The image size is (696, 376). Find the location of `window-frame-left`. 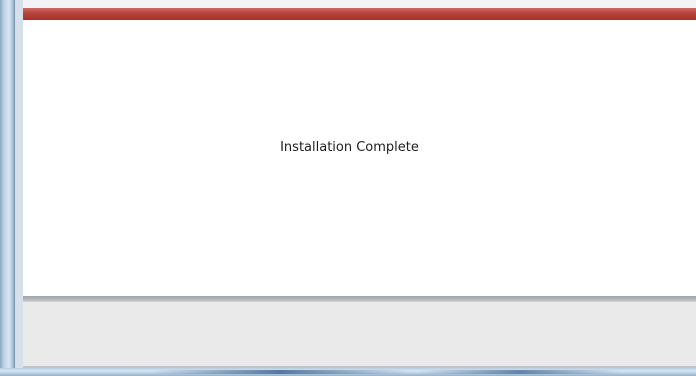

window-frame-left is located at coordinates (7, 187).